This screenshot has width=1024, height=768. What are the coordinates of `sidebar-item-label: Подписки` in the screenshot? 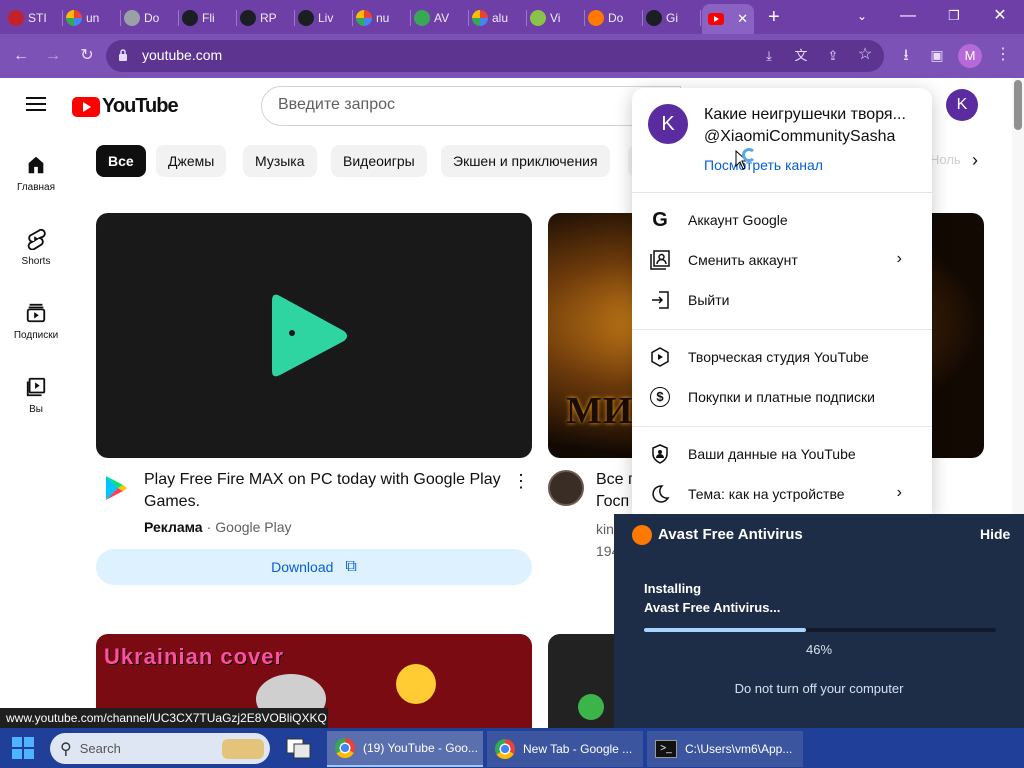 It's located at (36, 335).